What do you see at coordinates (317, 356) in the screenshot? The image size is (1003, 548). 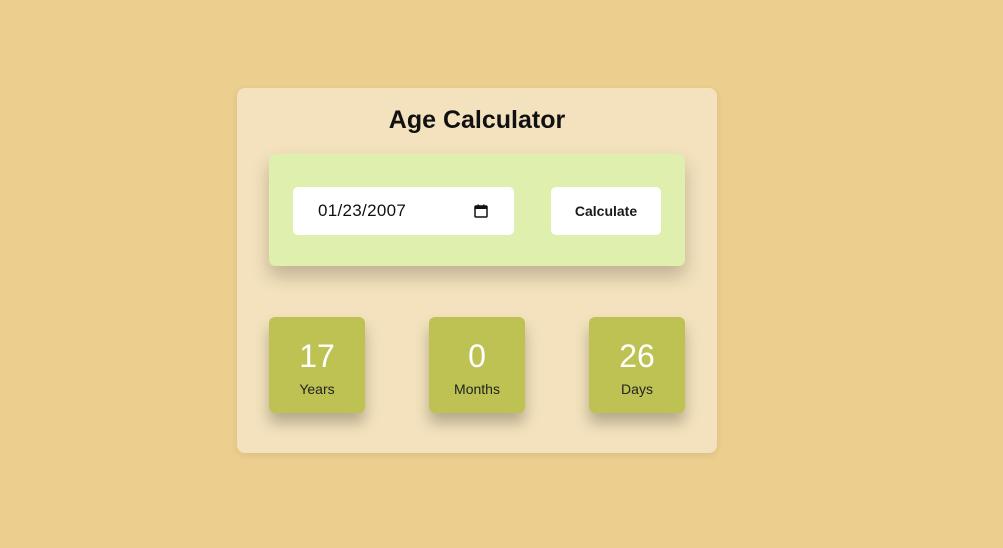 I see `years-value: 17` at bounding box center [317, 356].